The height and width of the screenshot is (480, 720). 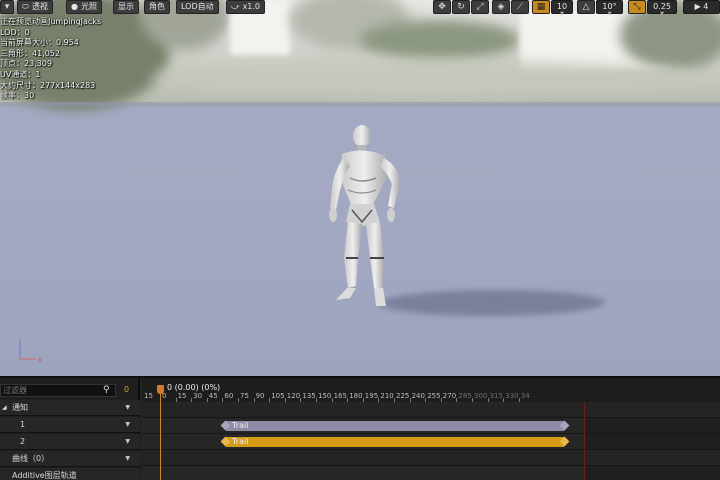 I want to click on notify-trail-2: Trail, so click(x=395, y=442).